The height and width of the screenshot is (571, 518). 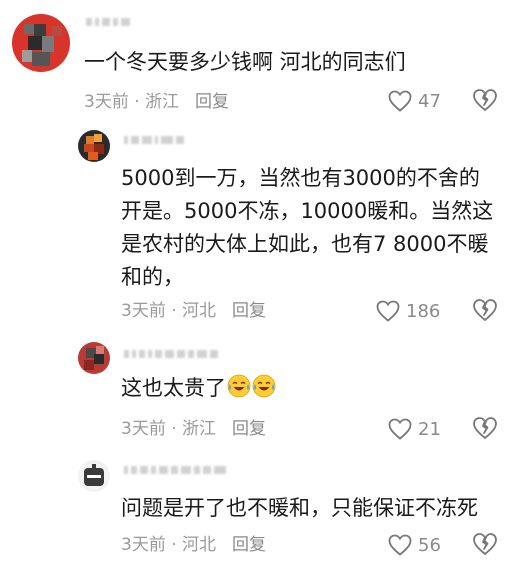 I want to click on reply-text-line: 开是。5000不冻，10000暖和。当然这, so click(x=307, y=211).